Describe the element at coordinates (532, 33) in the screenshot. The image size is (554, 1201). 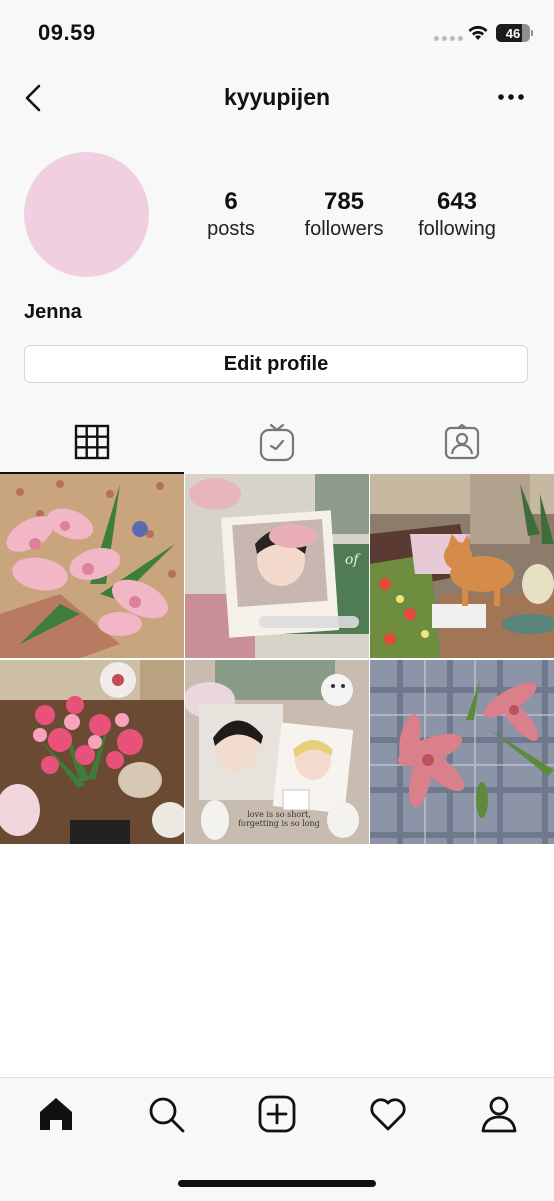
I see `battery-tip` at that location.